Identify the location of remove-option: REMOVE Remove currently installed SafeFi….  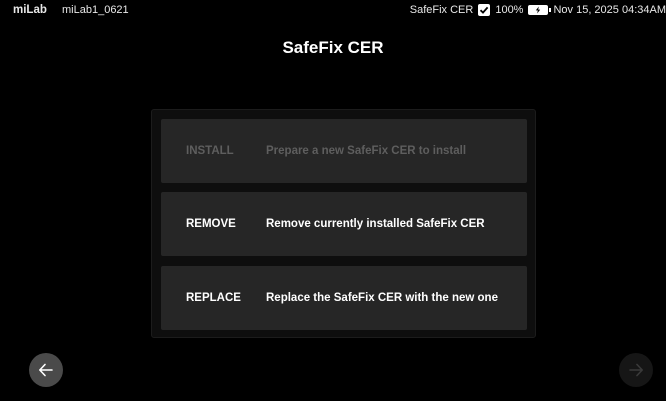
(344, 224).